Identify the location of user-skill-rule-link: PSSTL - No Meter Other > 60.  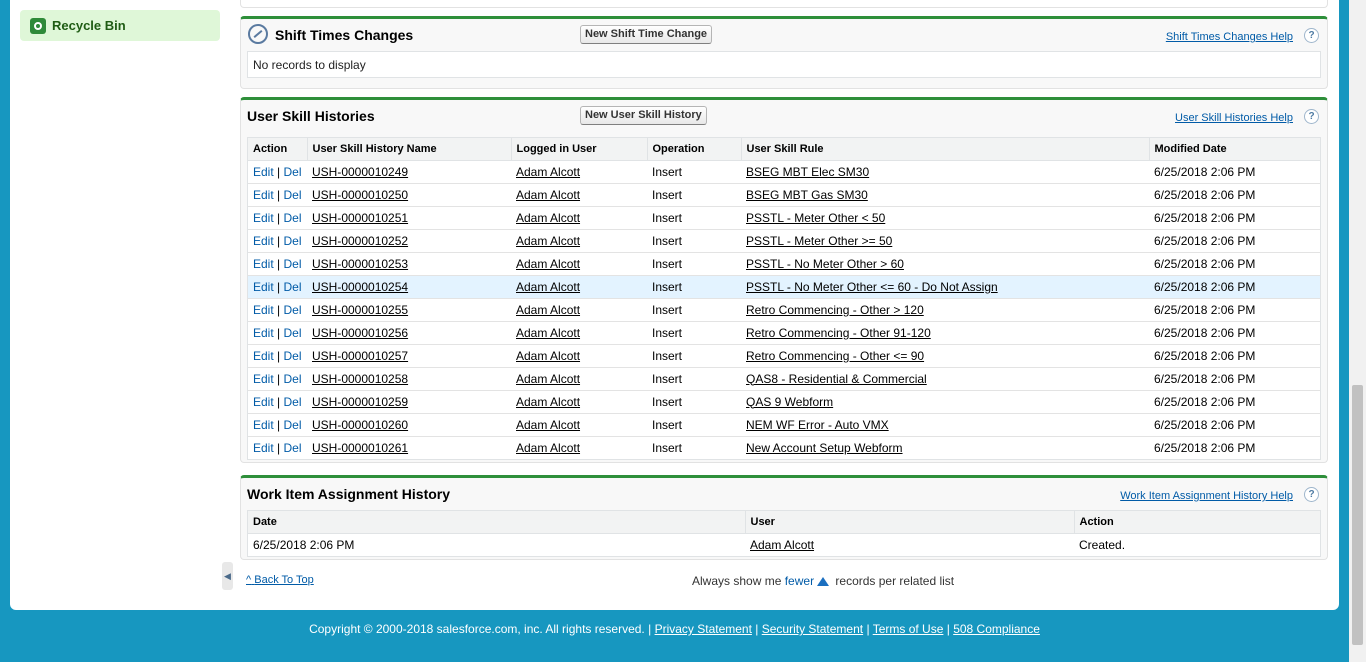
(825, 264).